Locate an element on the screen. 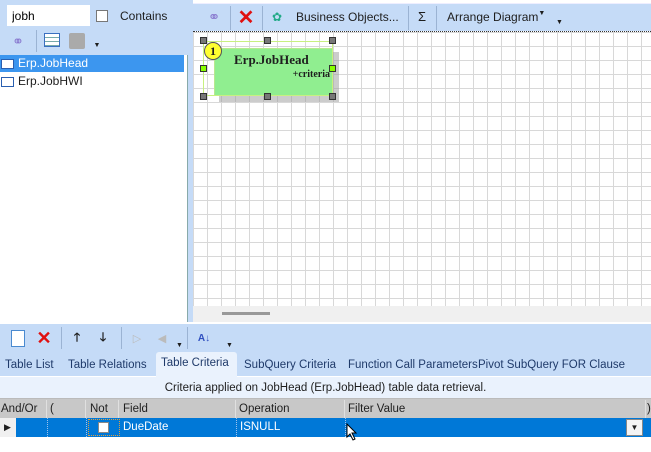 This screenshot has width=651, height=452. move-down-icon: 🡓 is located at coordinates (103, 337).